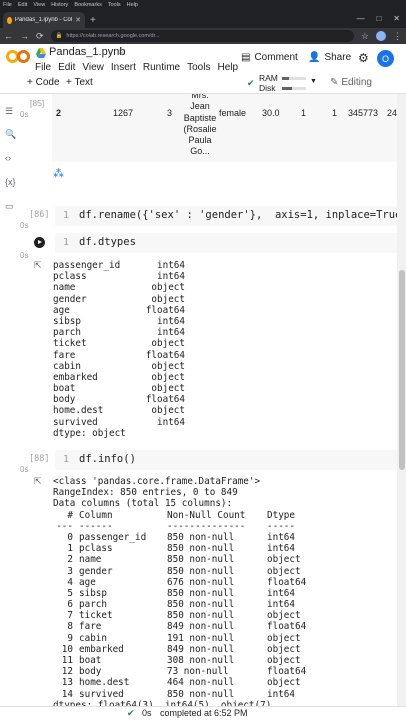 Image resolution: width=406 pixels, height=720 pixels. What do you see at coordinates (119, 377) in the screenshot?
I see `dtype-row: embarked object` at bounding box center [119, 377].